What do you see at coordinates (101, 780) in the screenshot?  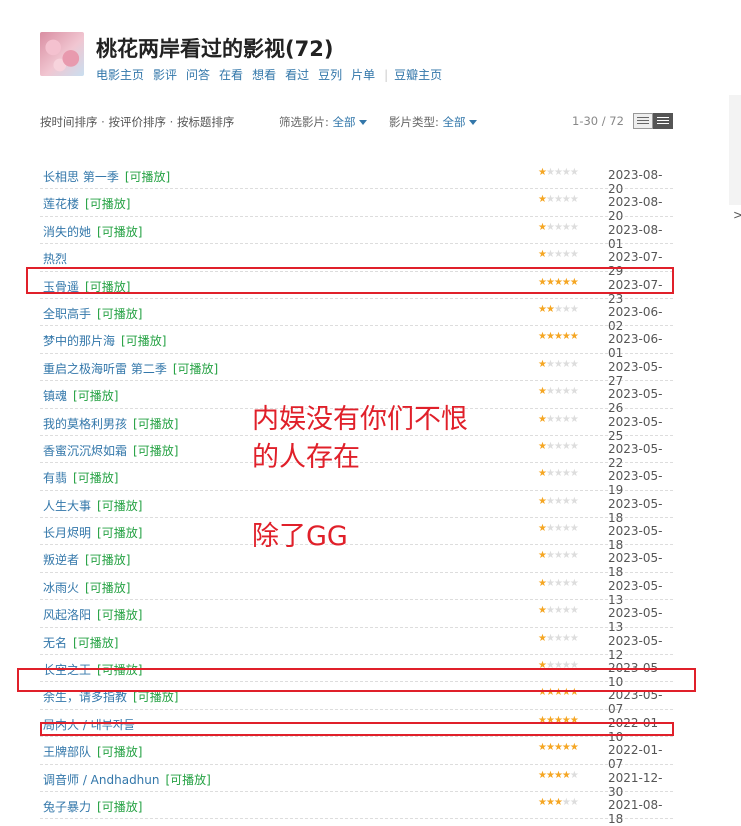 I see `movie-title-link: 调音师 / Andhadhun` at bounding box center [101, 780].